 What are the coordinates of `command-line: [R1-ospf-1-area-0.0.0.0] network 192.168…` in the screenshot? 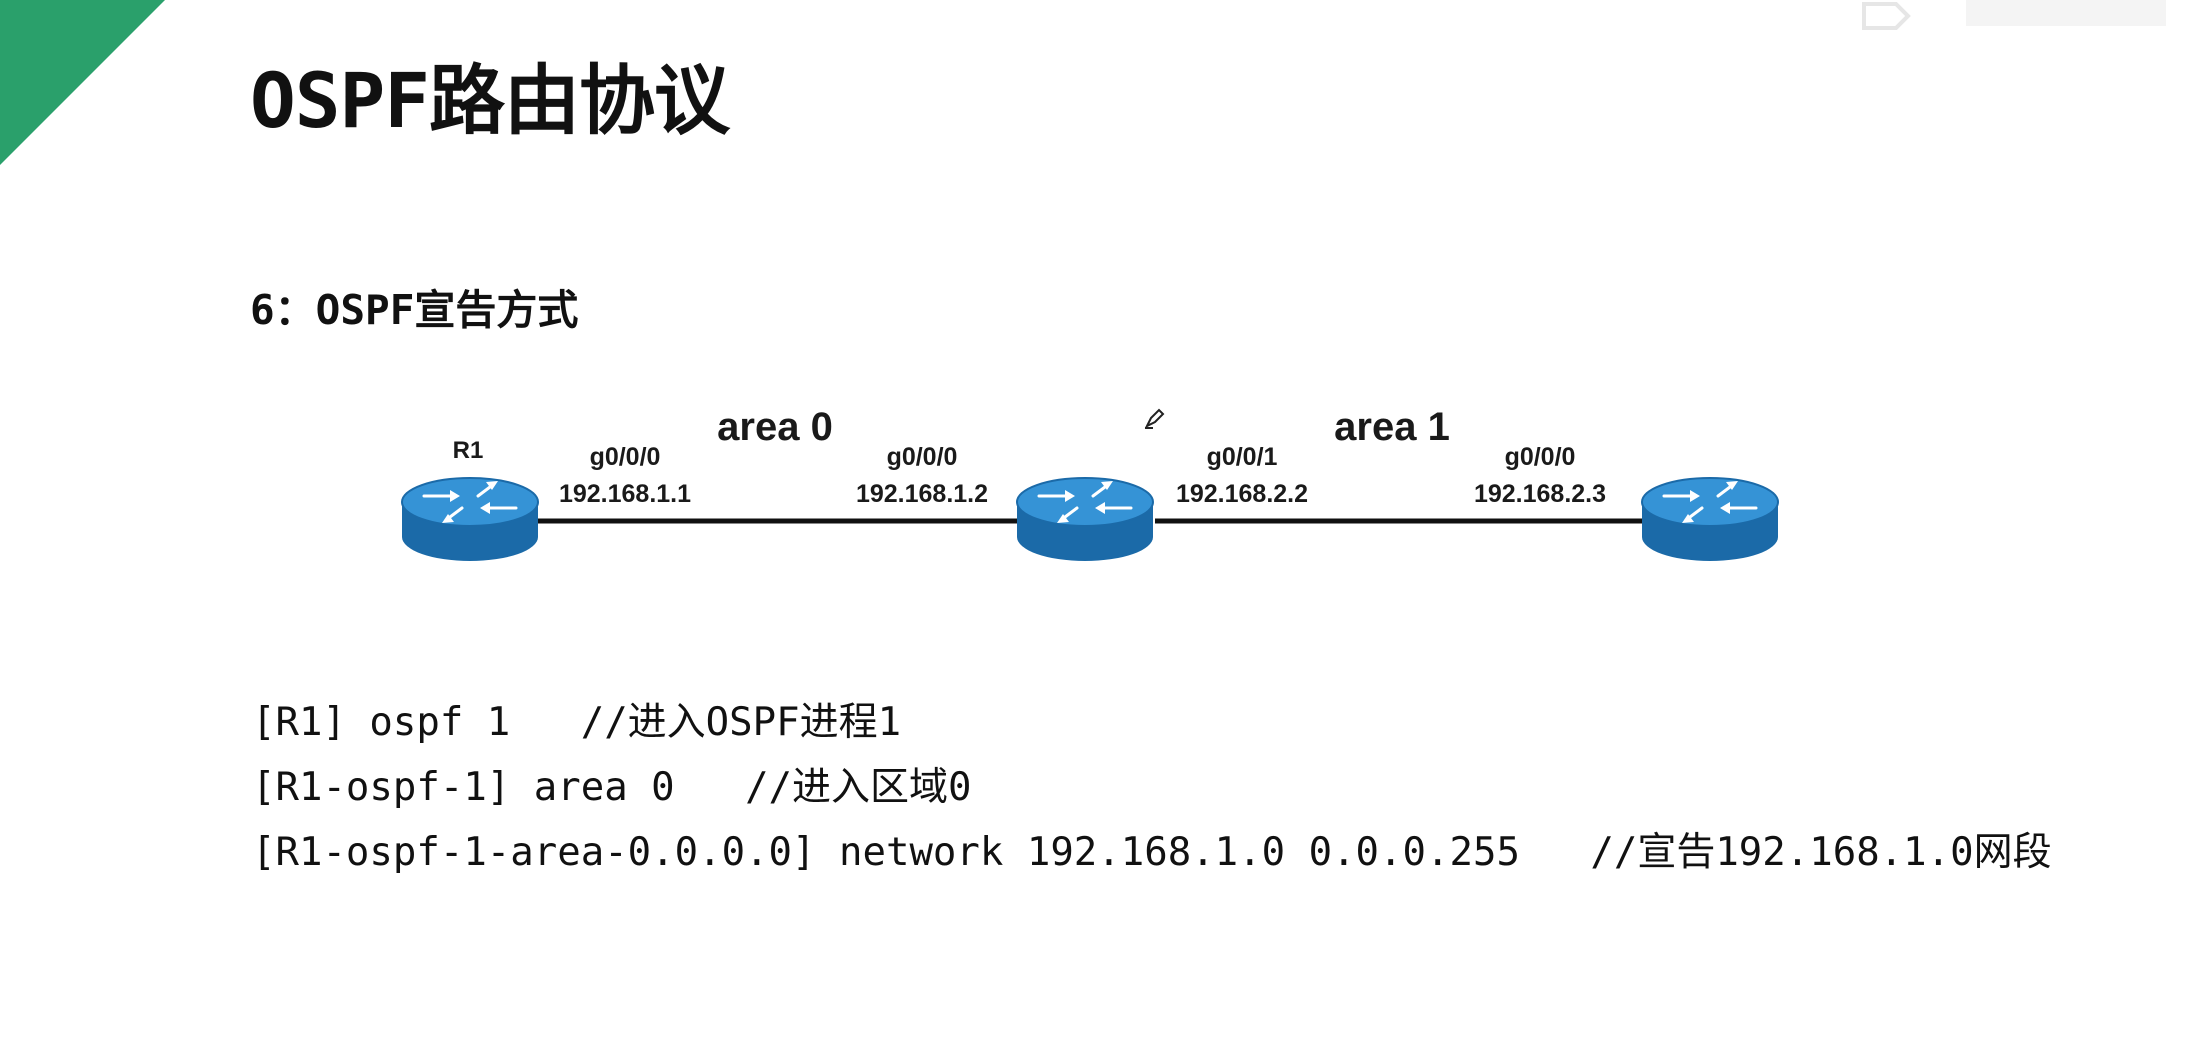 It's located at (1152, 852).